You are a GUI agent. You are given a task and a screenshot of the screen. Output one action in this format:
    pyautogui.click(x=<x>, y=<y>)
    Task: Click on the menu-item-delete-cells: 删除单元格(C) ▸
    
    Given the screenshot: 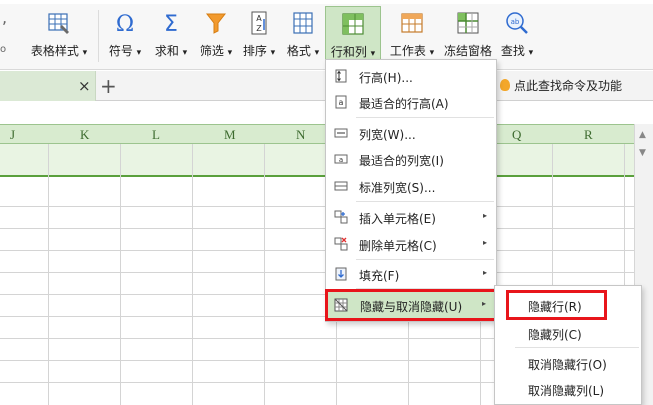 What is the action you would take?
    pyautogui.click(x=411, y=244)
    